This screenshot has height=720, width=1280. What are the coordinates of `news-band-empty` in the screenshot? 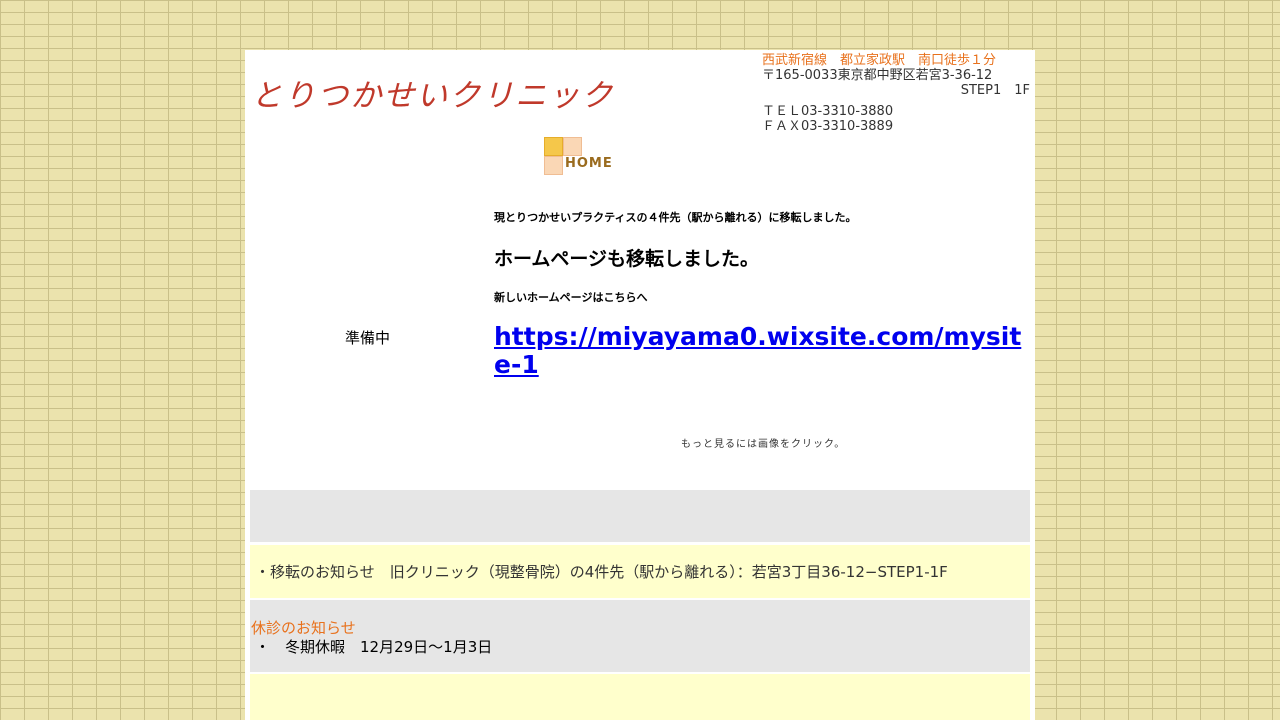 It's located at (640, 516).